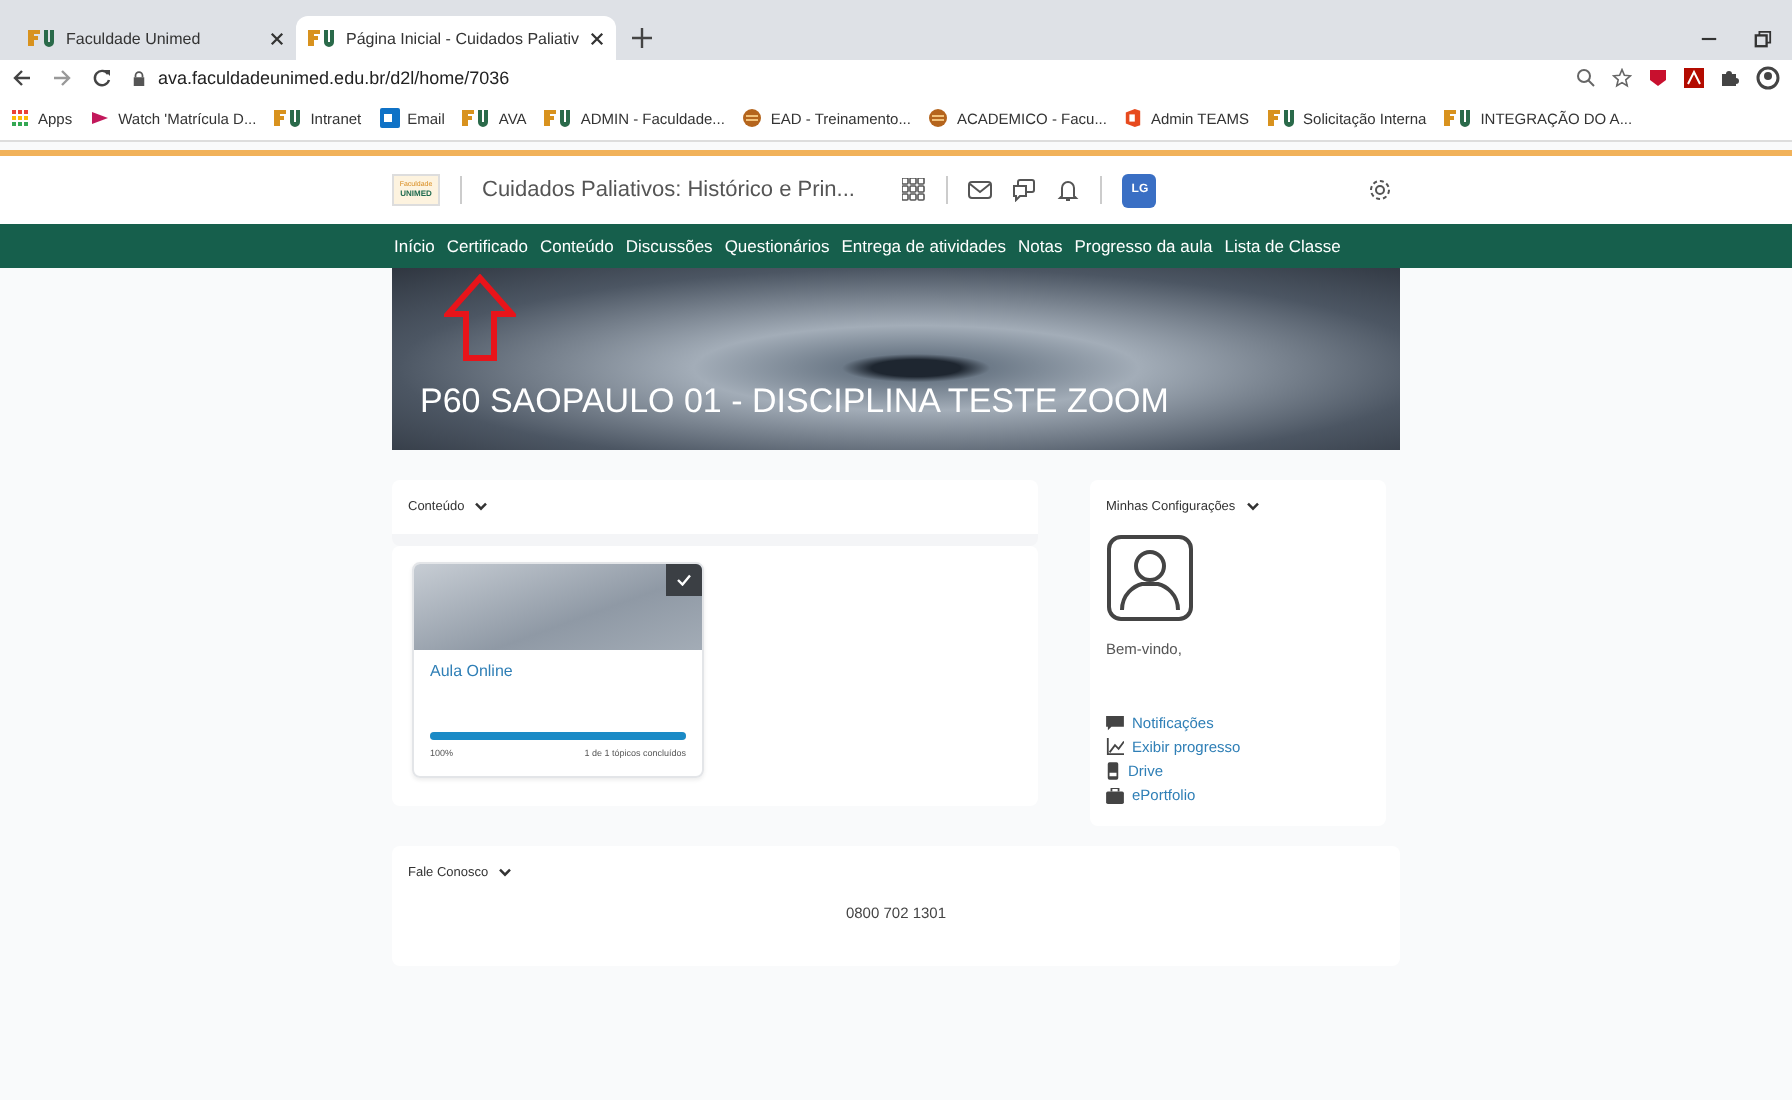  What do you see at coordinates (1282, 246) in the screenshot?
I see `nav-link: Lista de Classe` at bounding box center [1282, 246].